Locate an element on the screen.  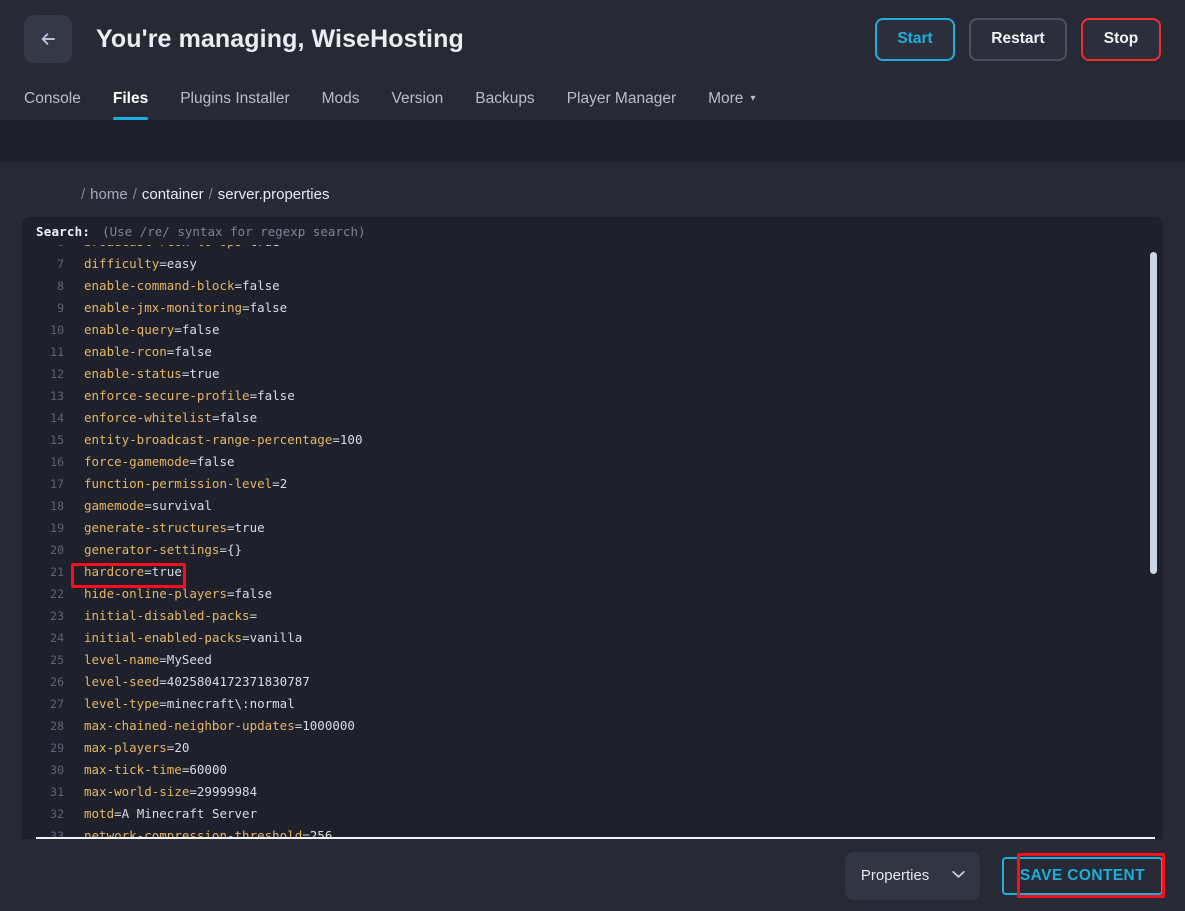
page-title: You're managing, WiseHosting is located at coordinates (280, 38).